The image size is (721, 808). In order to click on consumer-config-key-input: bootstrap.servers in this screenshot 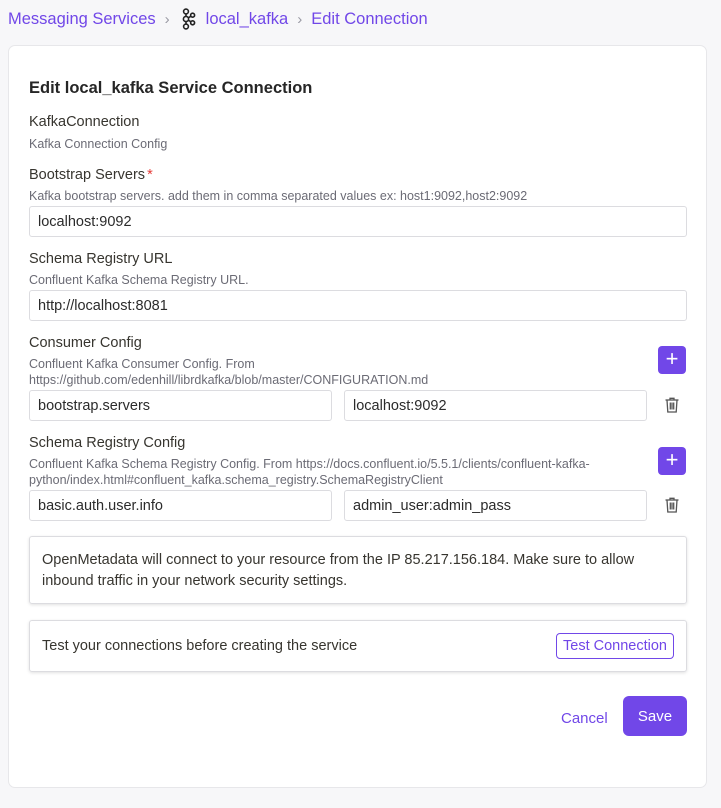, I will do `click(180, 405)`.